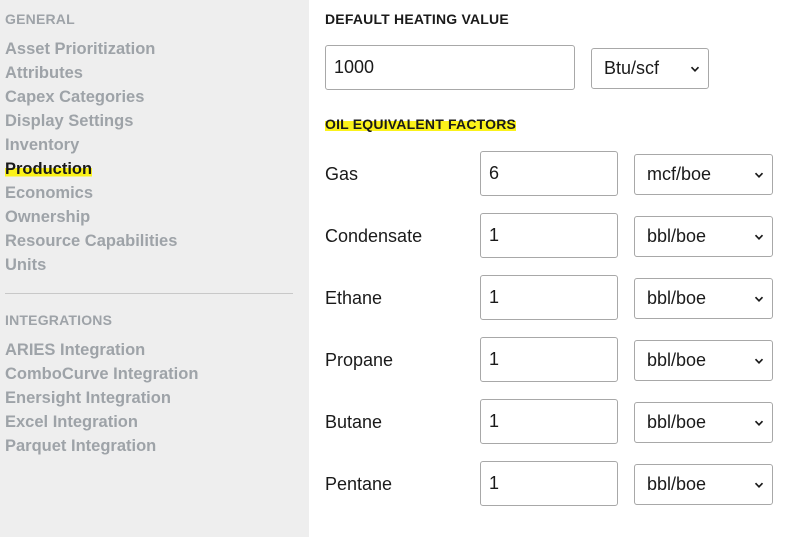 This screenshot has height=537, width=811. I want to click on sidebar-item-enersight-integration: Enersight Integration, so click(101, 398).